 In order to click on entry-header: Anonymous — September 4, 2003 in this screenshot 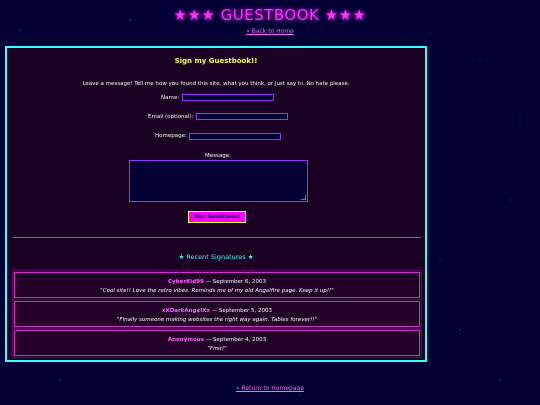, I will do `click(217, 340)`.